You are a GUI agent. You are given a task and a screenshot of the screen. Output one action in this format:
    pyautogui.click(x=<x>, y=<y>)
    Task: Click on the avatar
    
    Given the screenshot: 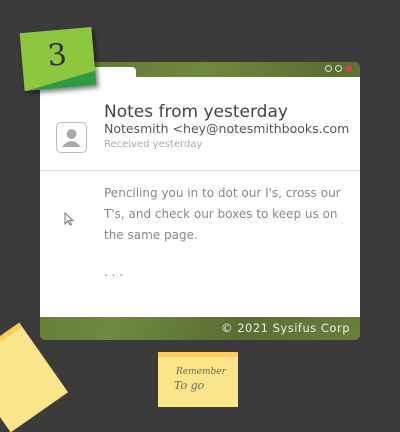 What is the action you would take?
    pyautogui.click(x=71, y=137)
    